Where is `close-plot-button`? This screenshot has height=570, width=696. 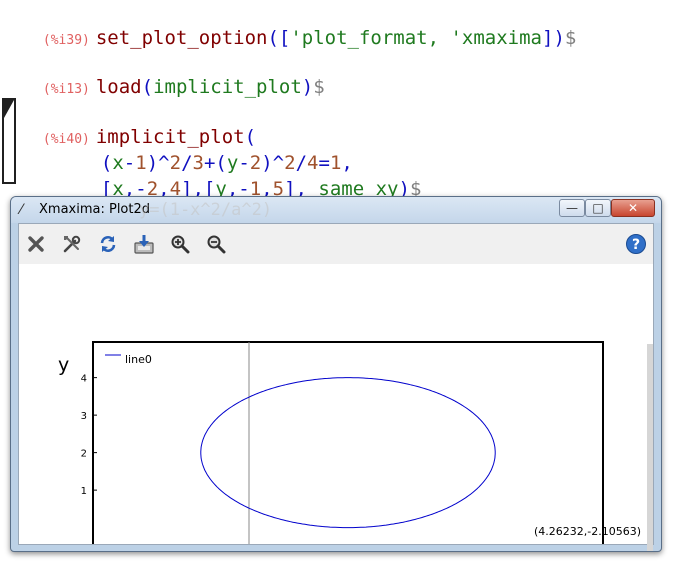 close-plot-button is located at coordinates (36, 244).